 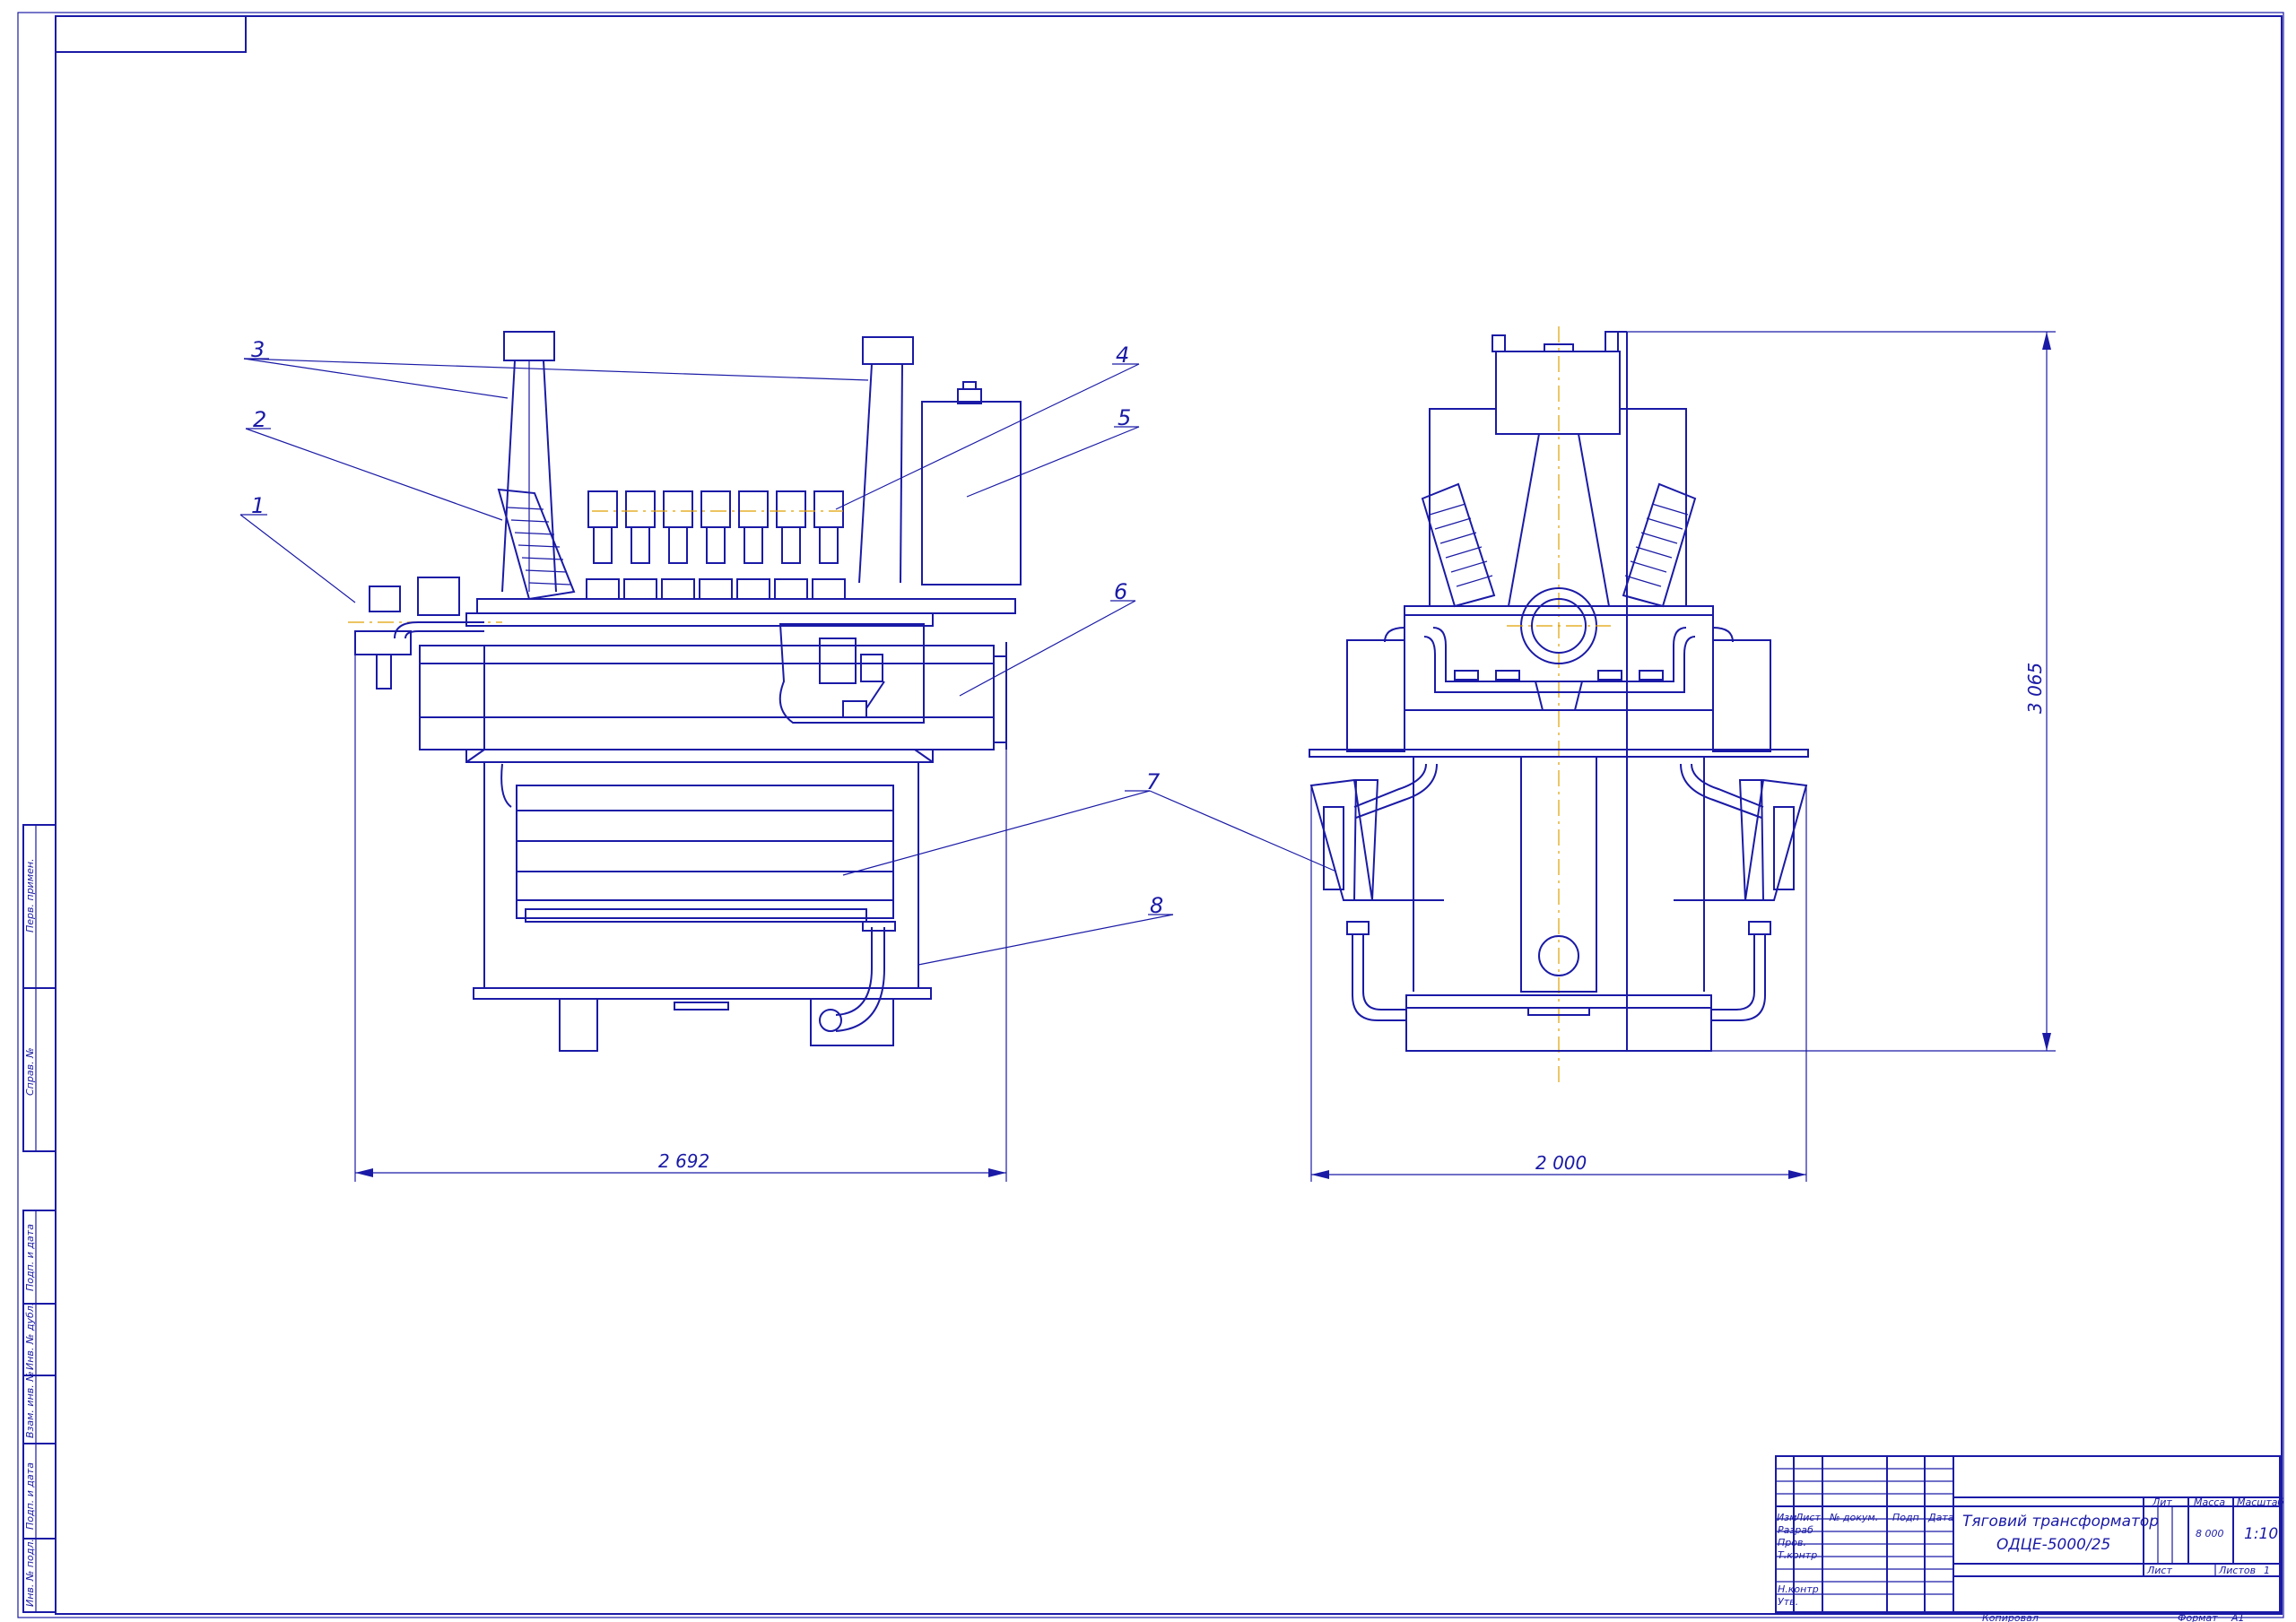 What do you see at coordinates (1156, 905) in the screenshot?
I see `callout-label: 8` at bounding box center [1156, 905].